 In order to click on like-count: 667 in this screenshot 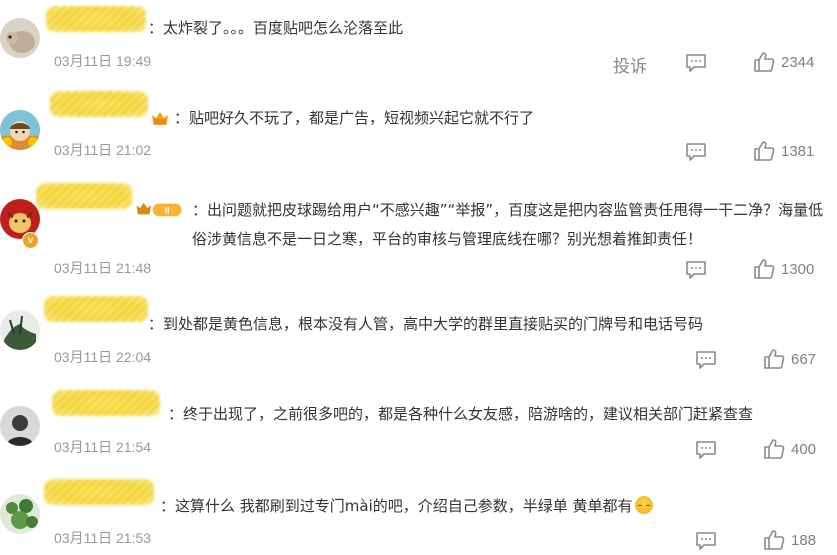, I will do `click(804, 359)`.